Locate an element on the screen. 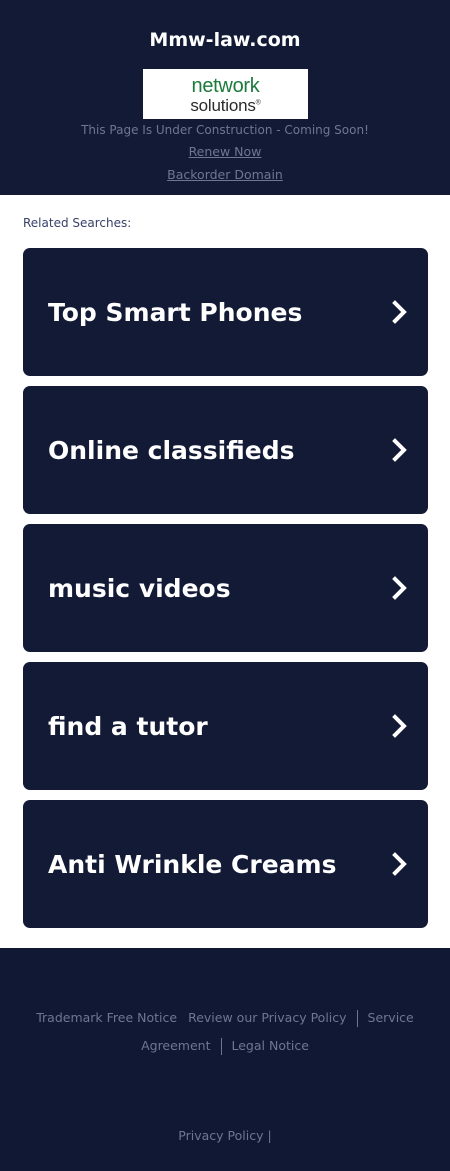  related-search-item: Anti Wrinkle Creams is located at coordinates (225, 864).